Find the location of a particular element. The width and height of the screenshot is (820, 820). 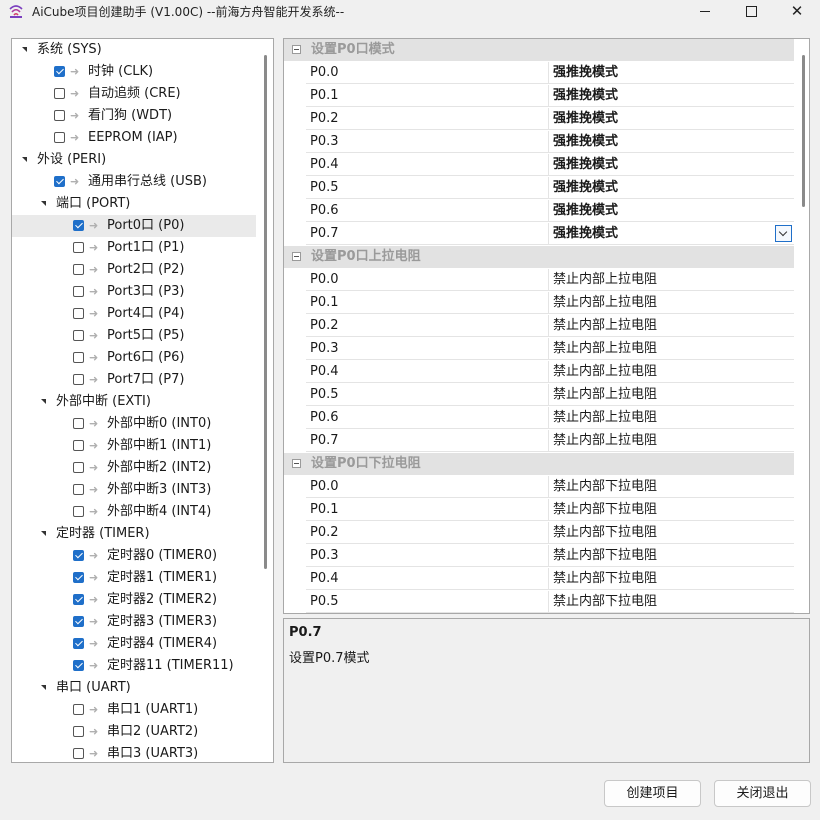

minimize-button is located at coordinates (705, 11).